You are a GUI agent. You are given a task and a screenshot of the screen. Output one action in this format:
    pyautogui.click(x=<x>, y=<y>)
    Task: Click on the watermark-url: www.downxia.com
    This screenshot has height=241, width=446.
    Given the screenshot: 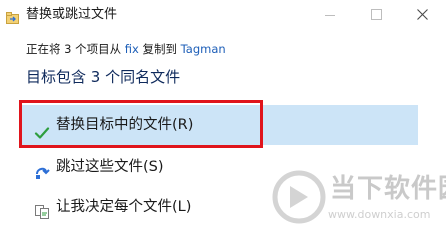 What is the action you would take?
    pyautogui.click(x=379, y=214)
    